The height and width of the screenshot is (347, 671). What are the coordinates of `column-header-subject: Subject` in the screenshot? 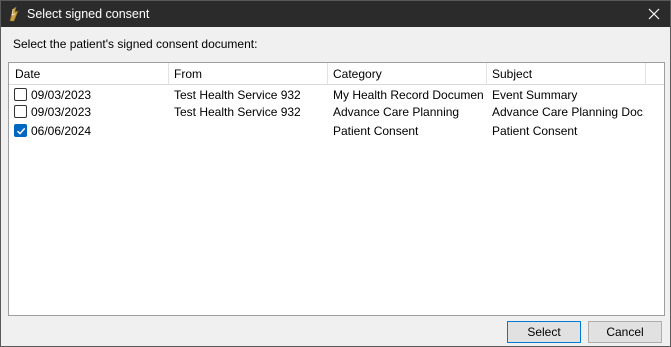 It's located at (565, 74).